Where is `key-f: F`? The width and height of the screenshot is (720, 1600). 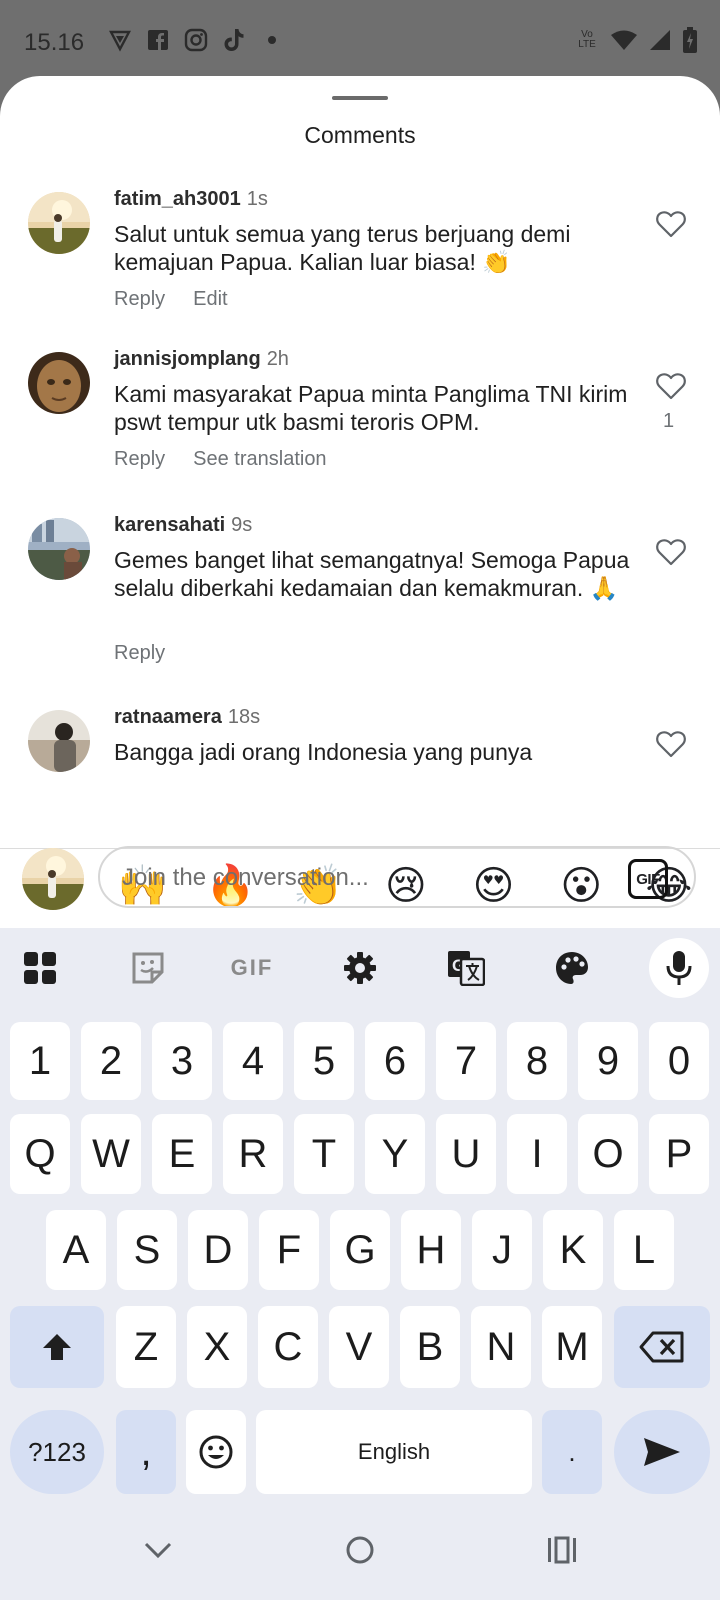 key-f: F is located at coordinates (289, 1250).